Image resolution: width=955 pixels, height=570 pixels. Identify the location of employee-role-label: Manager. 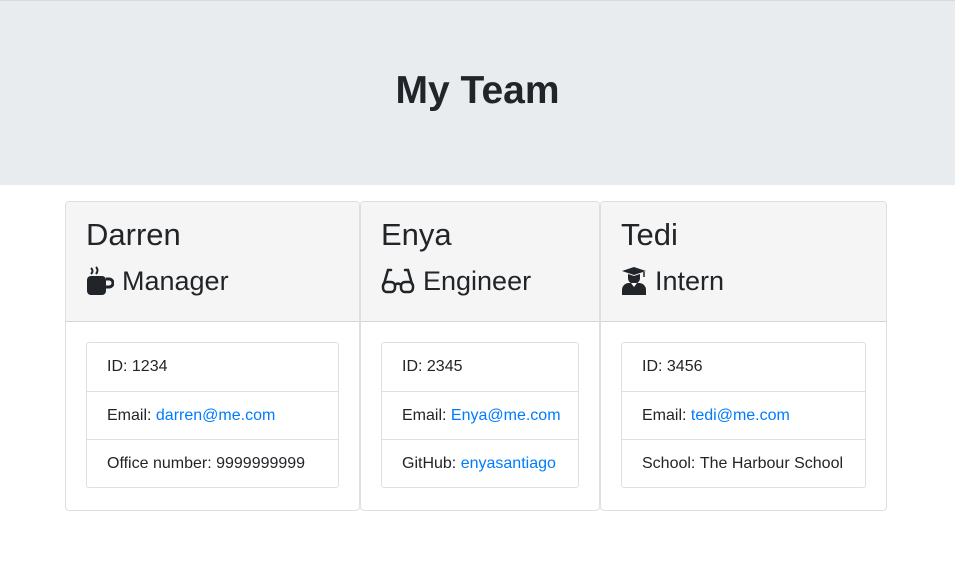
(175, 281).